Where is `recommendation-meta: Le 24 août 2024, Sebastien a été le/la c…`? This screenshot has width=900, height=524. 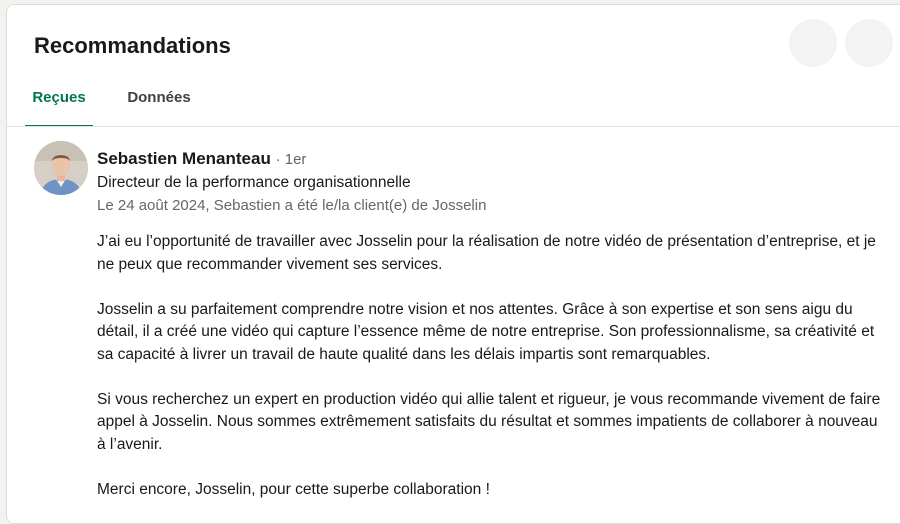 recommendation-meta: Le 24 août 2024, Sebastien a été le/la c… is located at coordinates (292, 205).